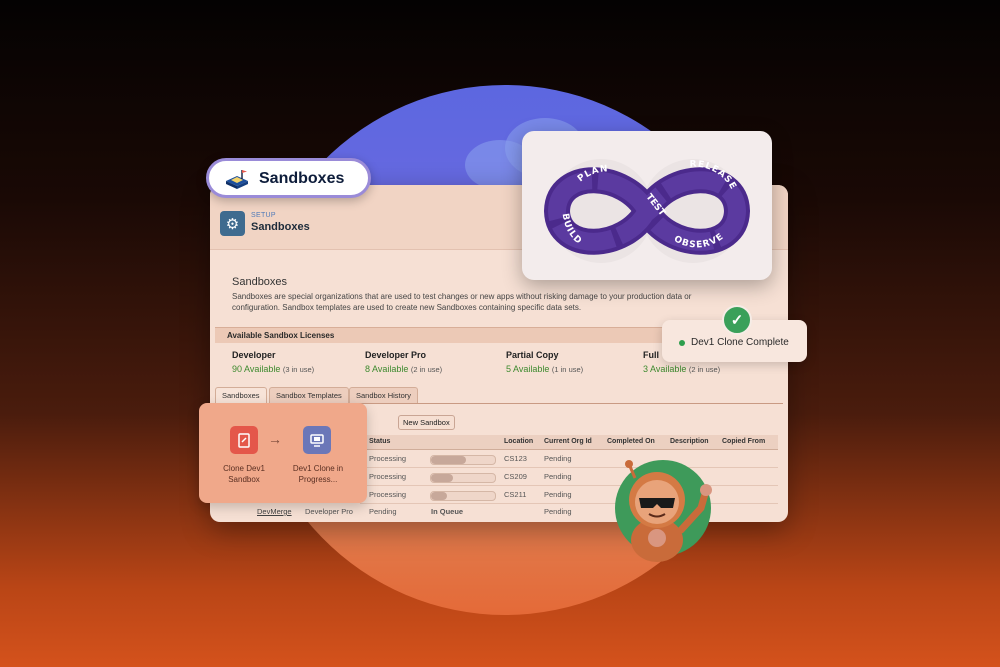  I want to click on step-clone-label: Clone Dev1 Sandbox, so click(244, 474).